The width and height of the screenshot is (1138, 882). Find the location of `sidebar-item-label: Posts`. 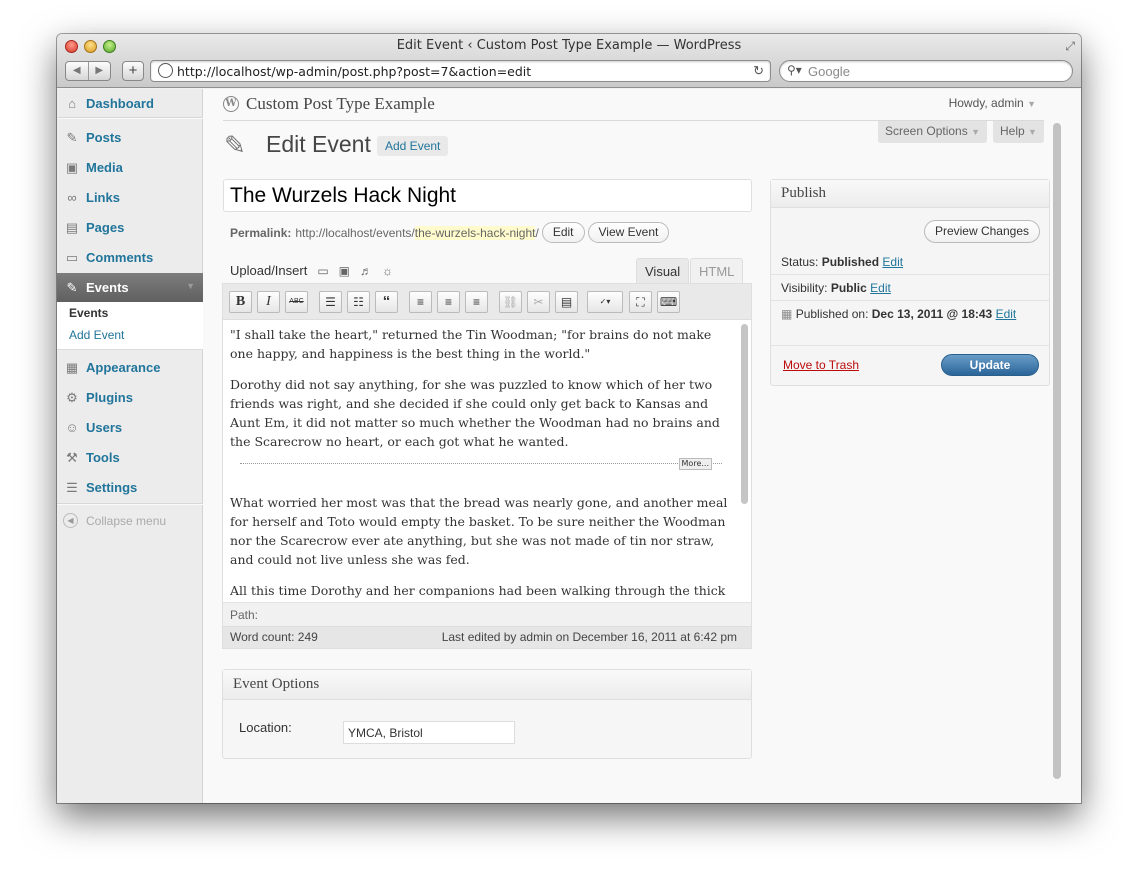

sidebar-item-label: Posts is located at coordinates (104, 137).